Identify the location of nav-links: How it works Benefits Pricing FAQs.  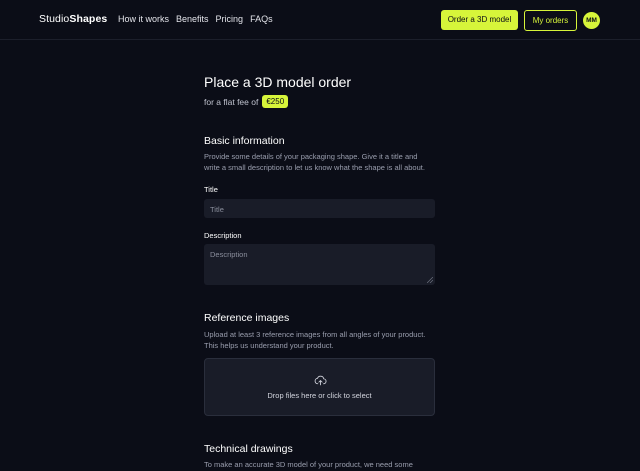
(195, 19).